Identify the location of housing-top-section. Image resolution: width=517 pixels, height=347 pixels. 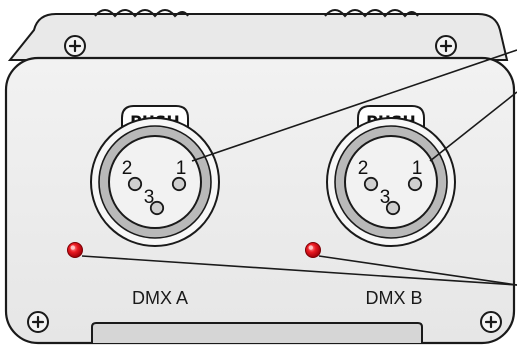
(258, 37).